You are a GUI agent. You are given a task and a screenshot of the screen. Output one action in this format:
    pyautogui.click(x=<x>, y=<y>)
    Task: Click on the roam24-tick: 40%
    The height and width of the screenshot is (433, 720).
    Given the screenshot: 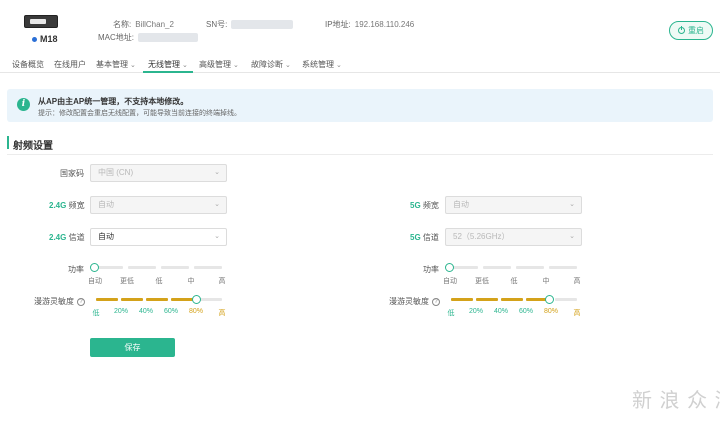 What is the action you would take?
    pyautogui.click(x=146, y=311)
    